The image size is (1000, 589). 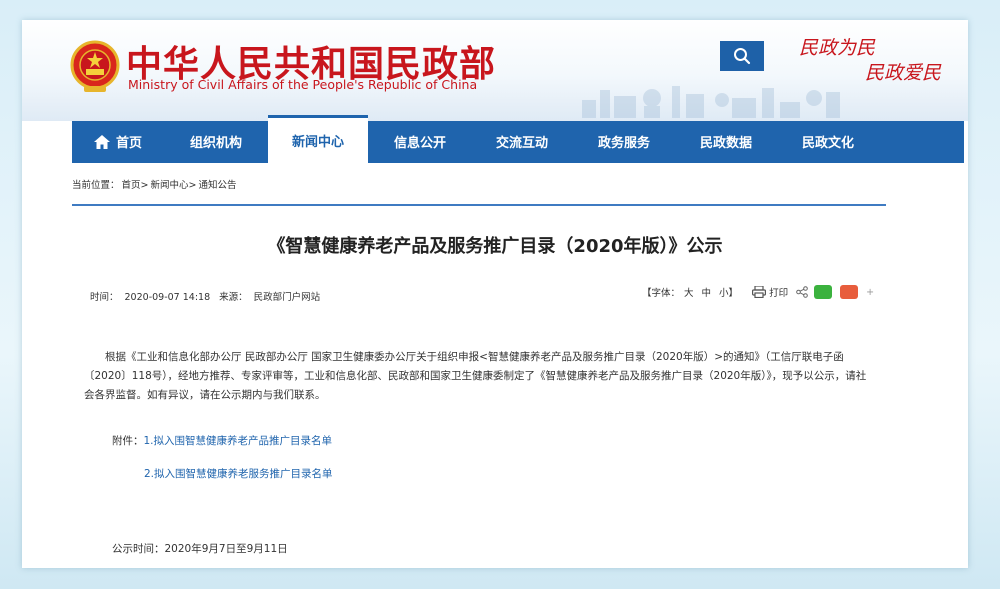 I want to click on breadcrumb-link-news: 新闻中心>, so click(x=173, y=185).